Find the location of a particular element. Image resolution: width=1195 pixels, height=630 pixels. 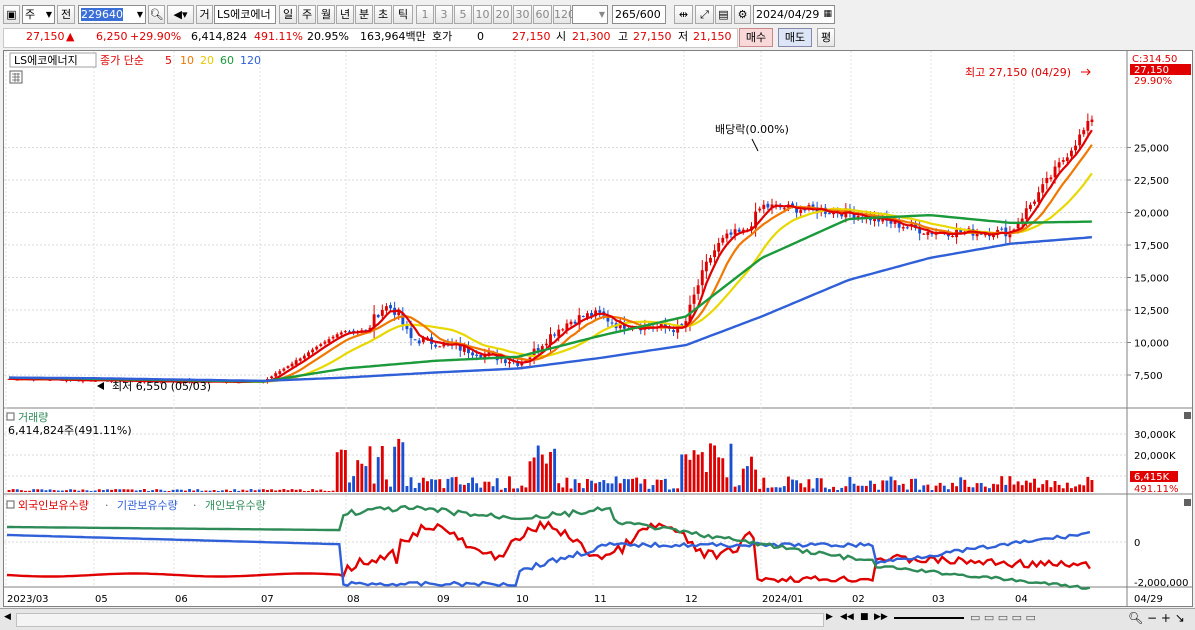

scroll-right-icon: ▶ is located at coordinates (829, 617).